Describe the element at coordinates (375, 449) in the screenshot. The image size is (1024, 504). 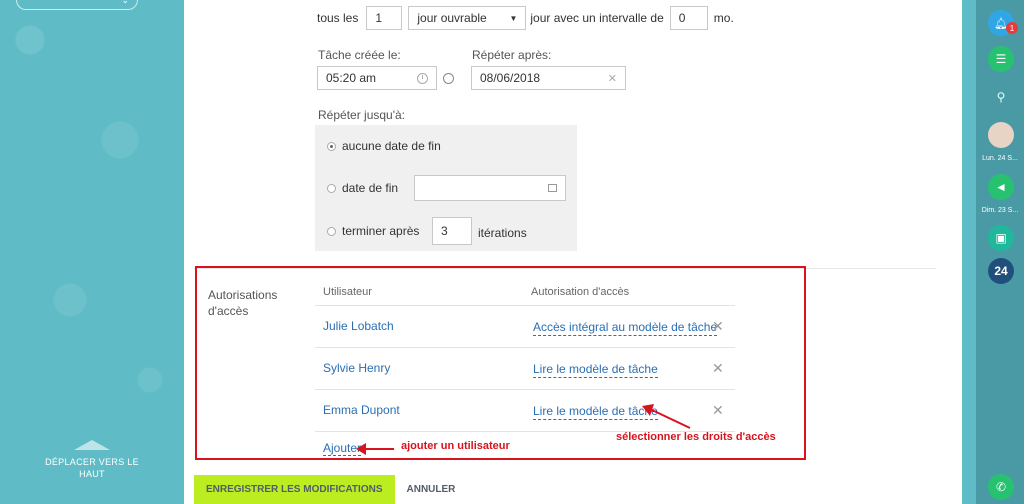
I see `annotation-arrow-left-icon` at that location.